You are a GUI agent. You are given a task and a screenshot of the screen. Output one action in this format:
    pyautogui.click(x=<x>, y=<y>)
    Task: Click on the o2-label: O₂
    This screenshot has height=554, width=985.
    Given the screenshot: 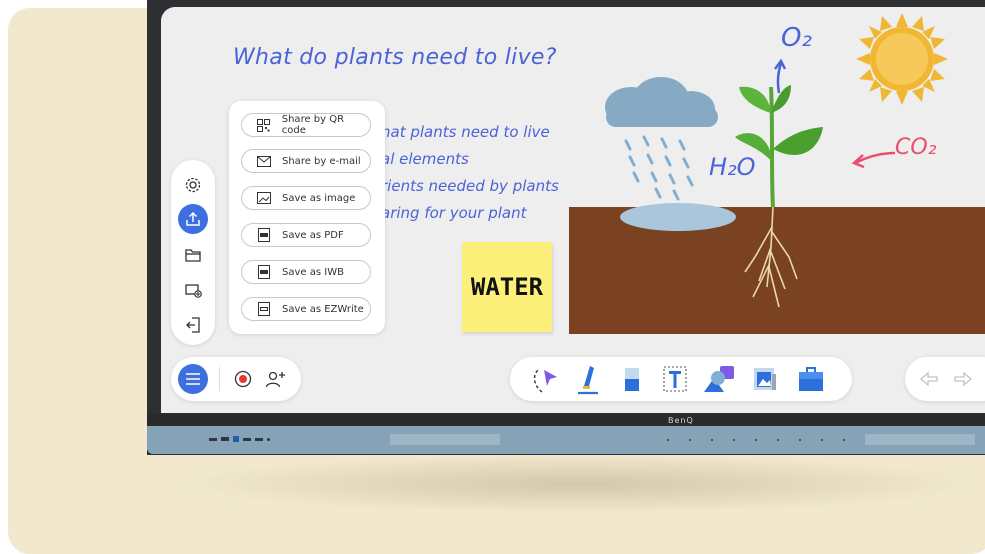 What is the action you would take?
    pyautogui.click(x=796, y=38)
    